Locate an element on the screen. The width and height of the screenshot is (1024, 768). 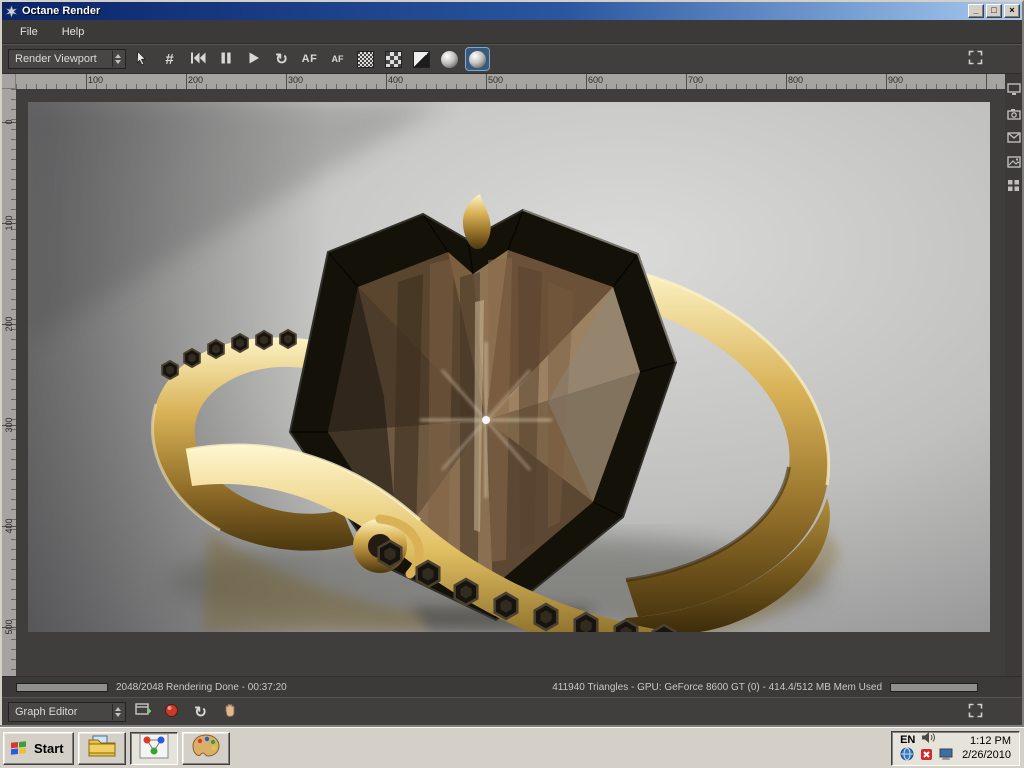
node-graph-icon is located at coordinates (154, 748).